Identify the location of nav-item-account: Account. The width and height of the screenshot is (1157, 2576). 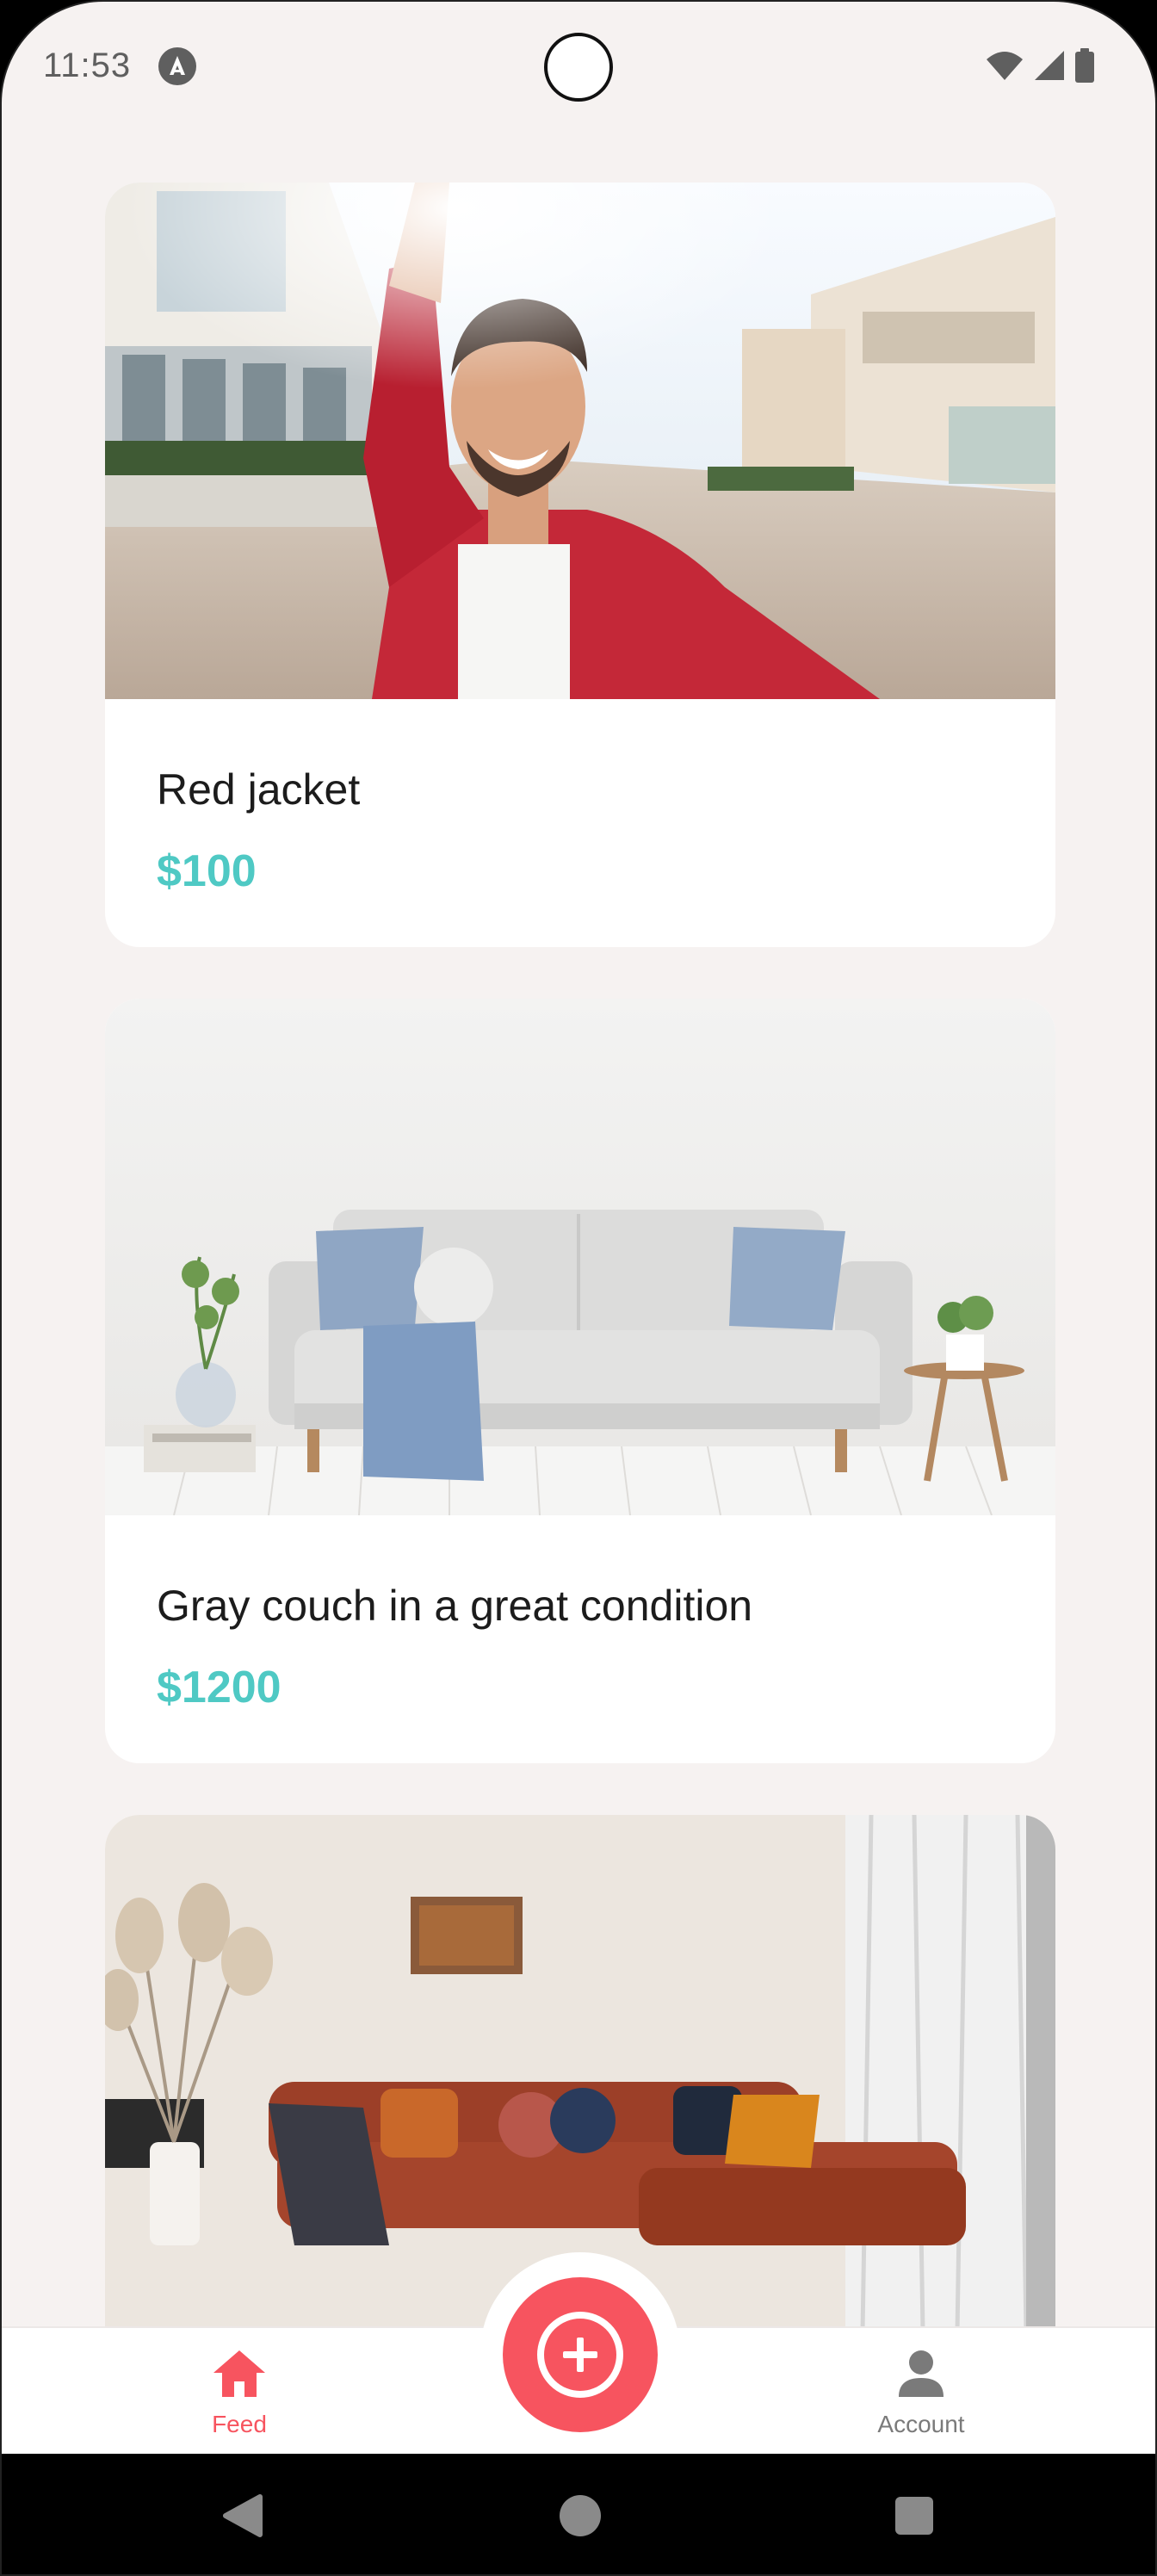
(921, 2391).